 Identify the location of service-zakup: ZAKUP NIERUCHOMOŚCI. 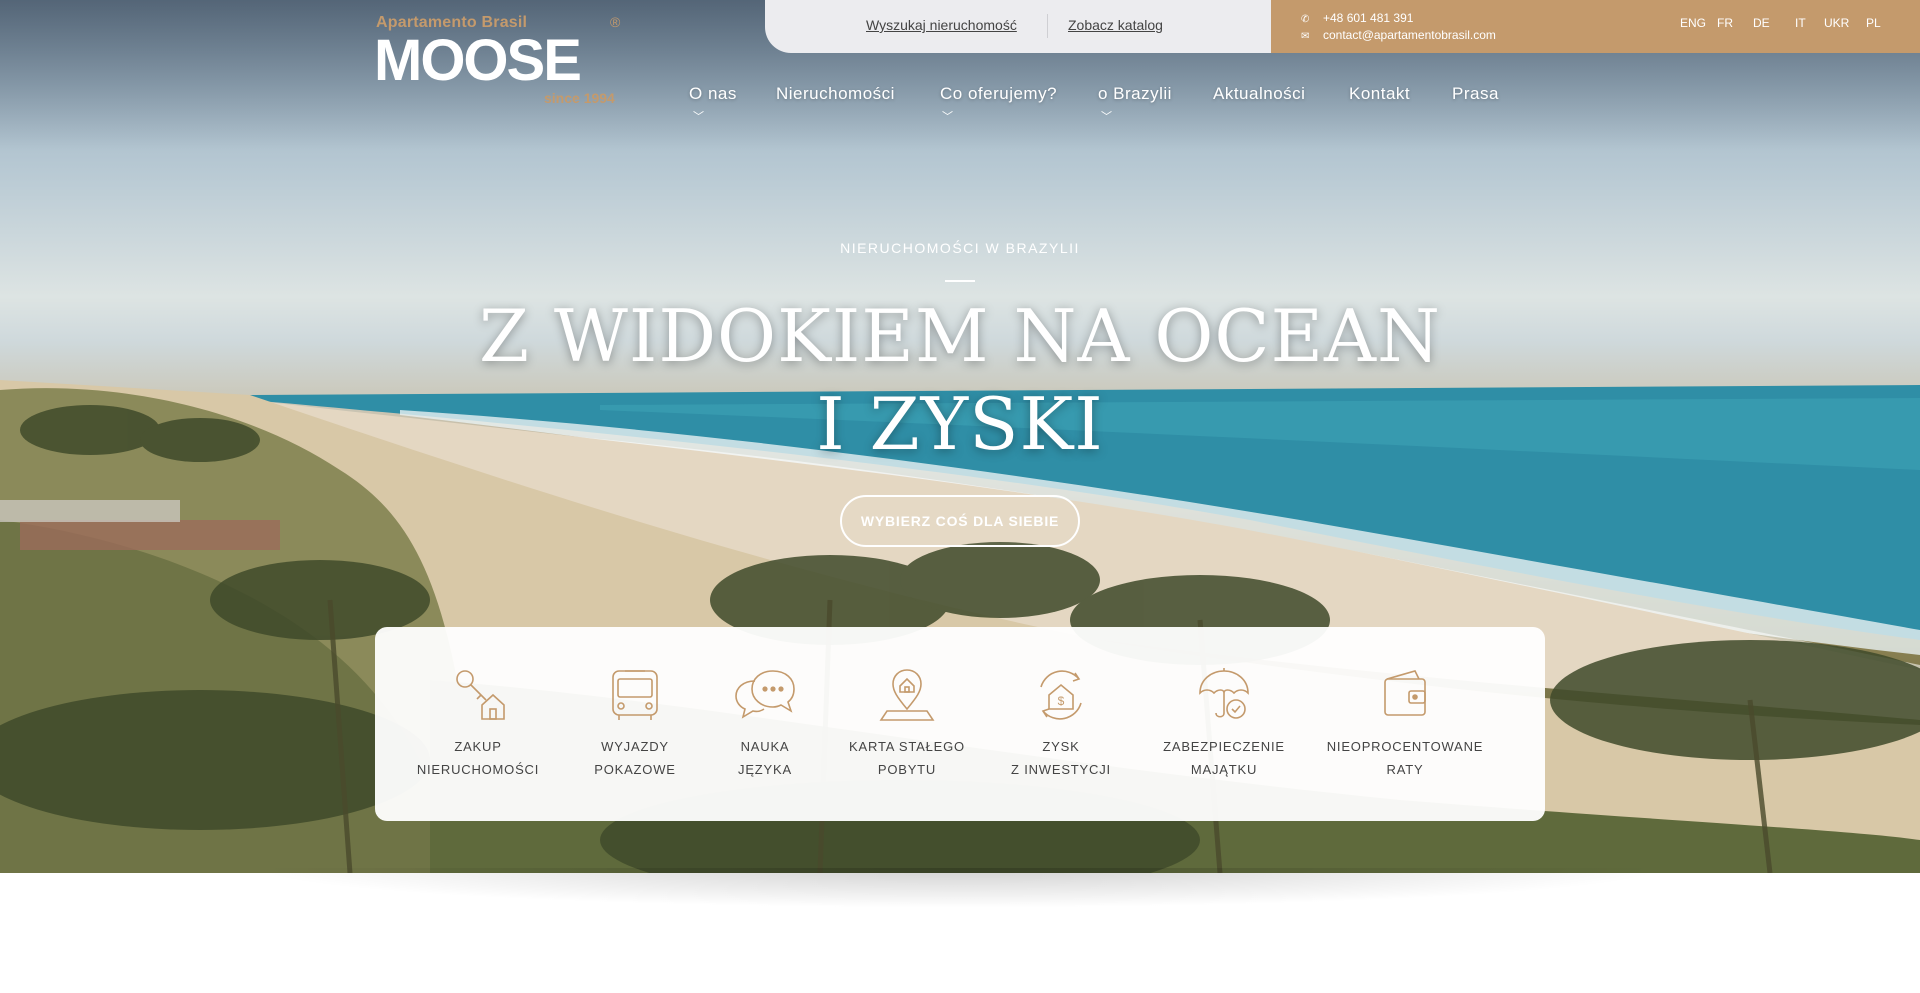
(478, 724).